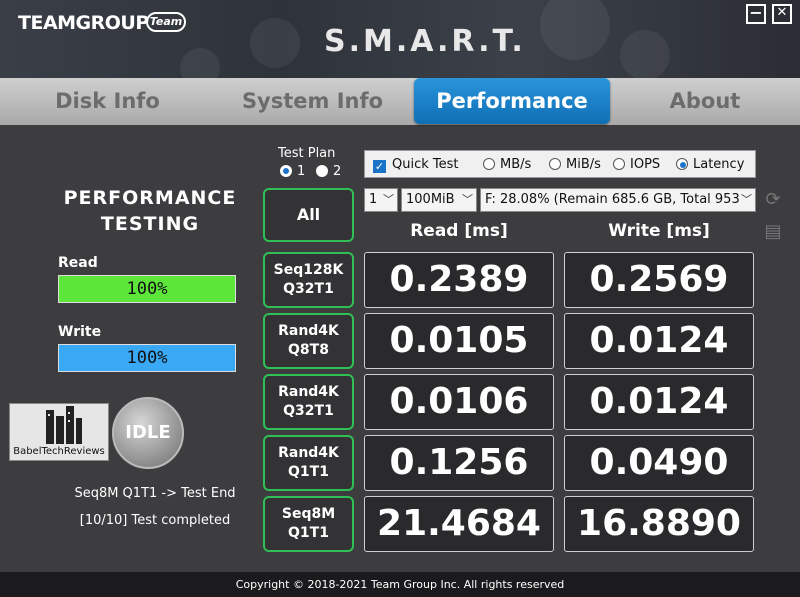 The width and height of the screenshot is (800, 597). I want to click on test-plan-label: Test Plan, so click(307, 153).